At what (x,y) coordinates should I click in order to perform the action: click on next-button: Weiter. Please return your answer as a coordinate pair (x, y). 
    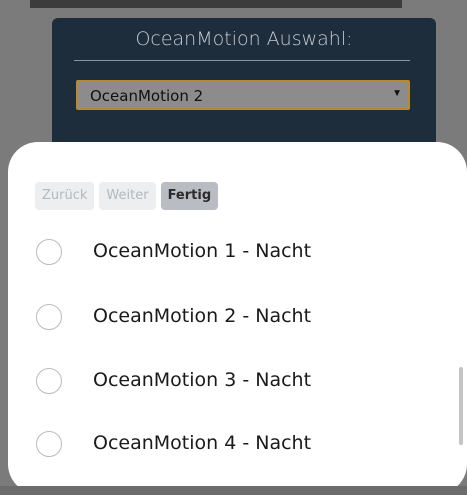
    Looking at the image, I should click on (127, 196).